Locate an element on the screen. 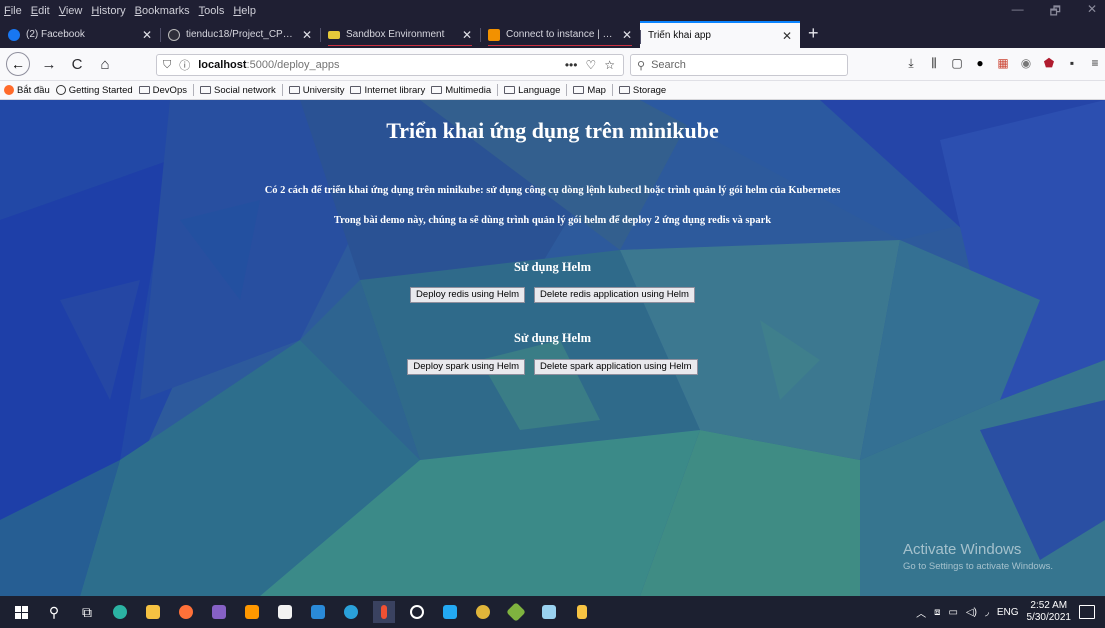 This screenshot has width=1105, height=628. mail-icon is located at coordinates (318, 612).